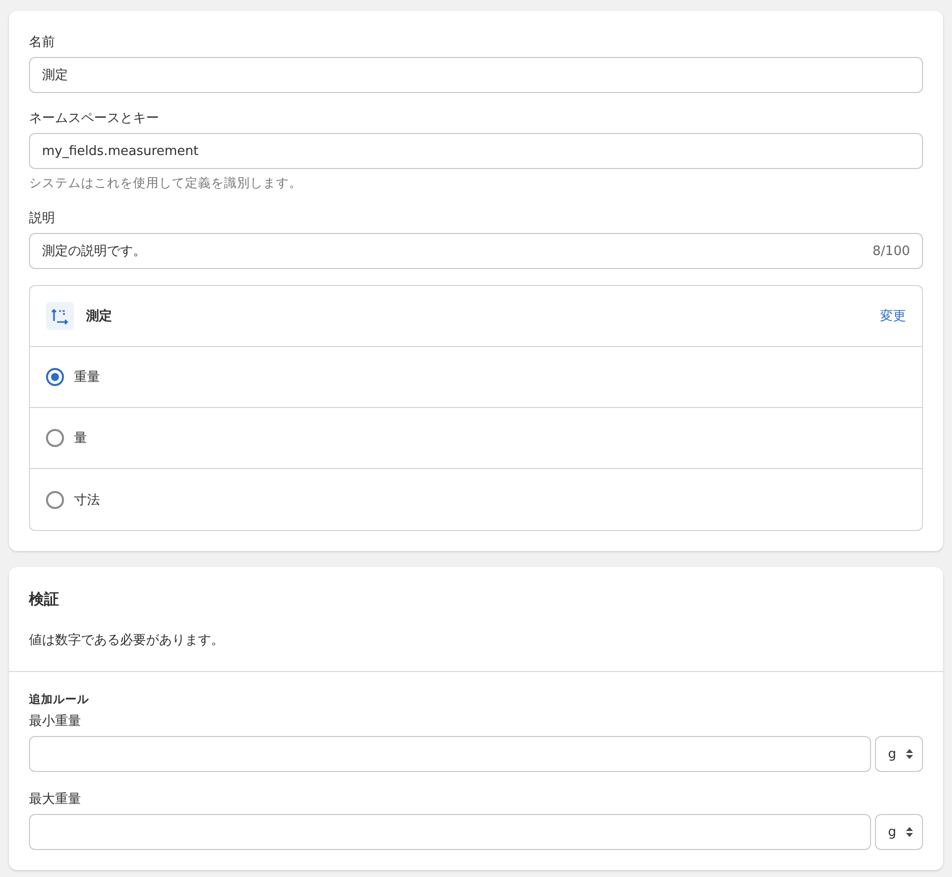 This screenshot has height=877, width=952. I want to click on measure-icon, so click(60, 316).